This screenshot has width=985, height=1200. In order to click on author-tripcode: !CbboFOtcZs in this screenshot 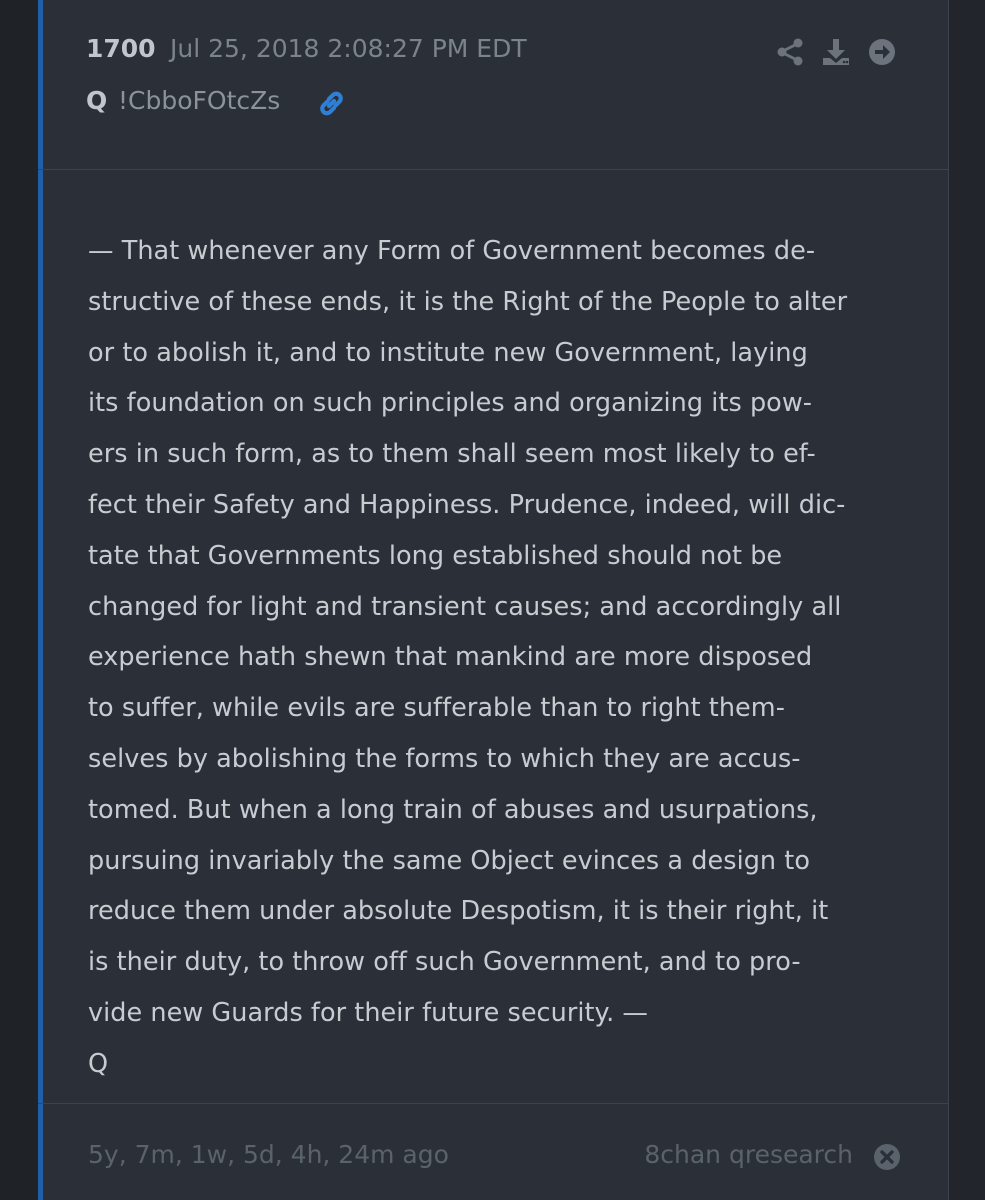, I will do `click(199, 100)`.